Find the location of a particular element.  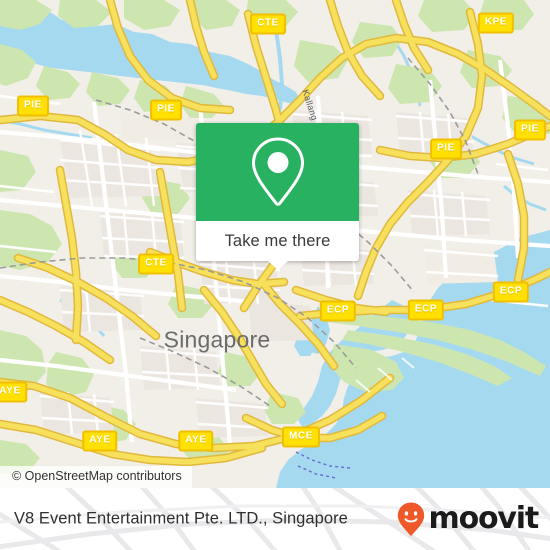

road-shield-mce: MCE is located at coordinates (301, 437).